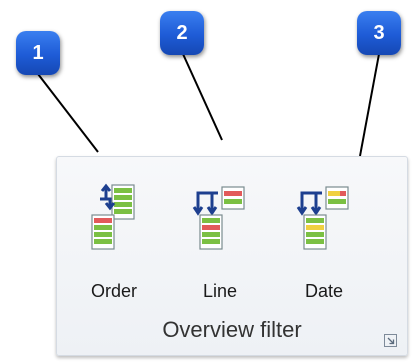 Image resolution: width=415 pixels, height=362 pixels. I want to click on line-filter-icon, so click(218, 218).